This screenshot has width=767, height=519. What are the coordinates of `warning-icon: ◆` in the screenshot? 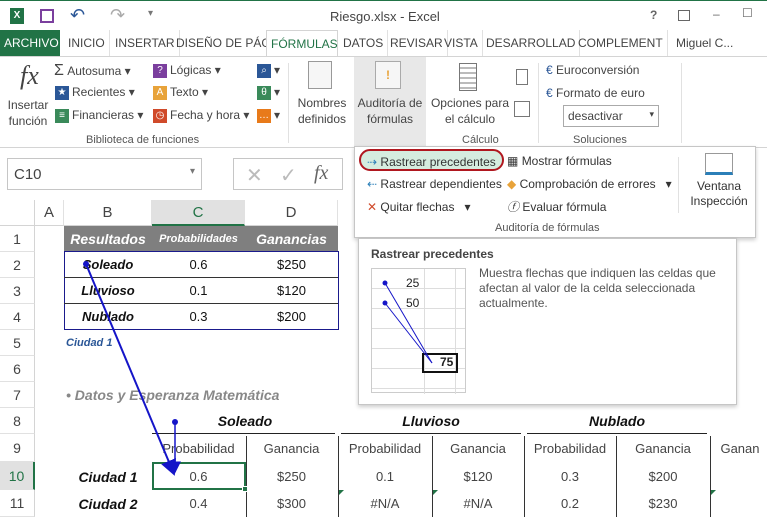 It's located at (512, 184).